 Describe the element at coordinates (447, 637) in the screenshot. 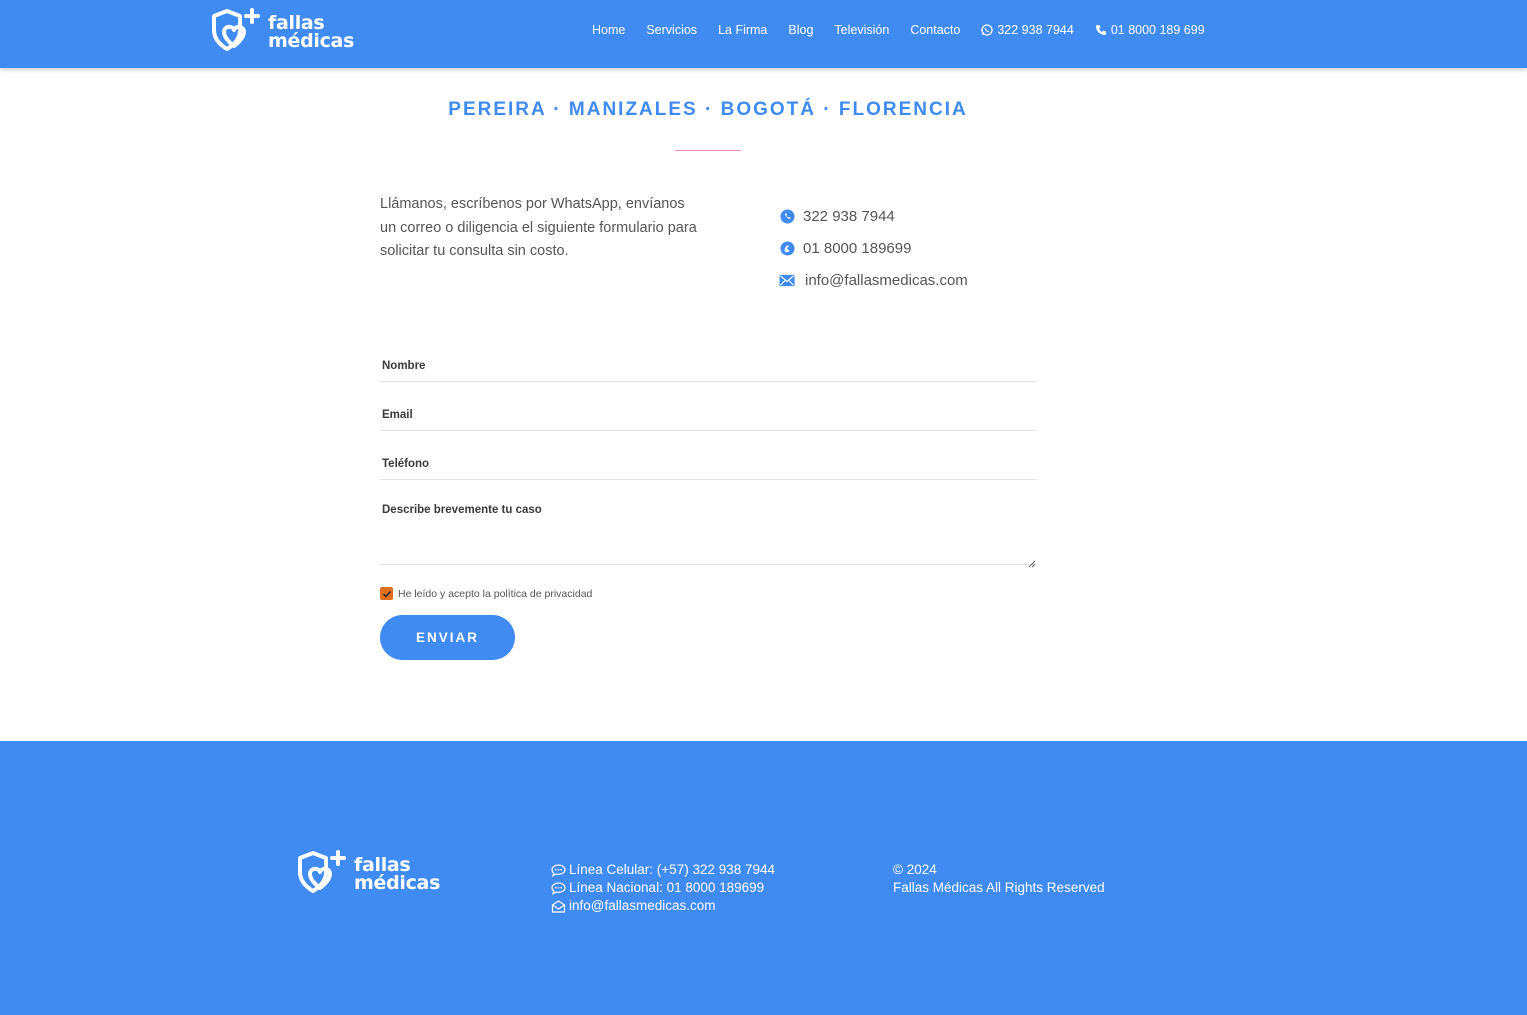

I see `submit-button: ENVIAR` at that location.